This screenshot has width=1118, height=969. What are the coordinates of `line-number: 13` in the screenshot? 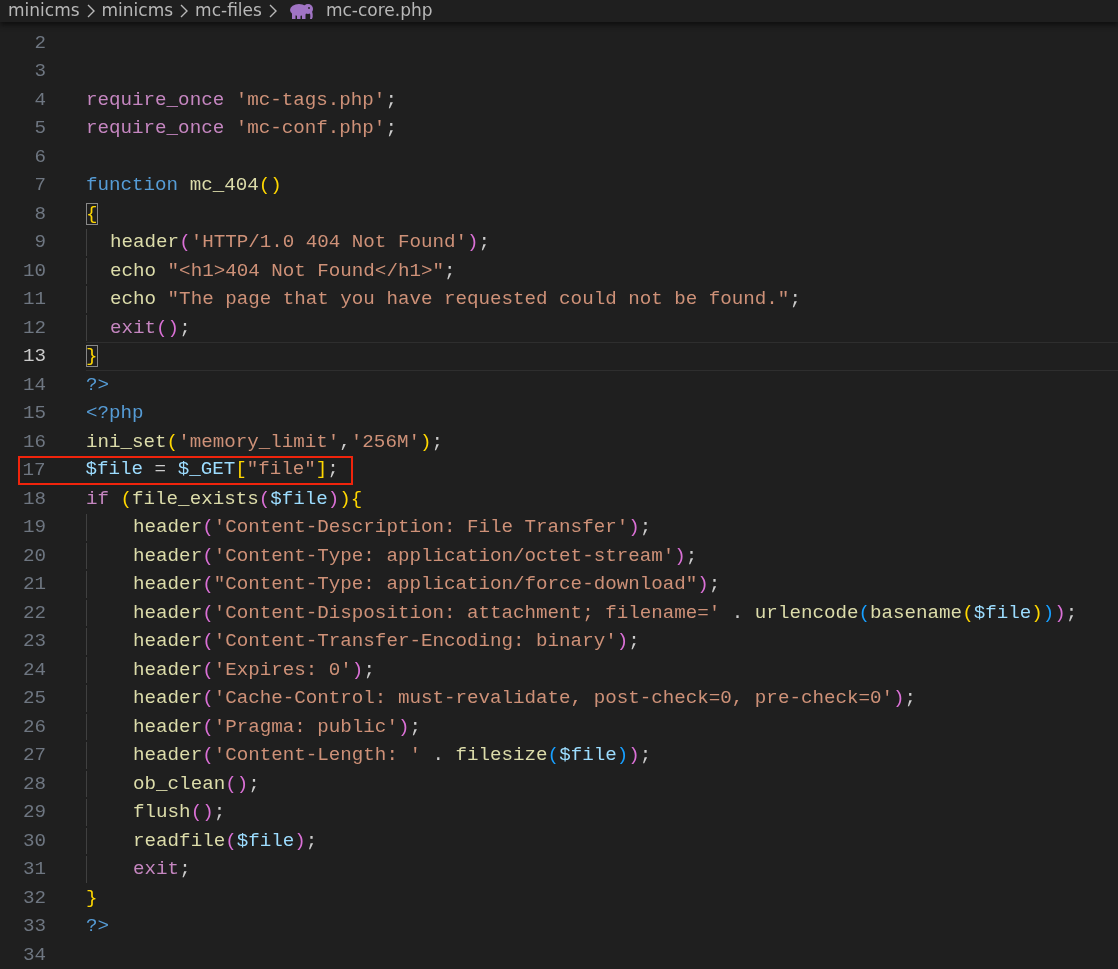 It's located at (34, 357).